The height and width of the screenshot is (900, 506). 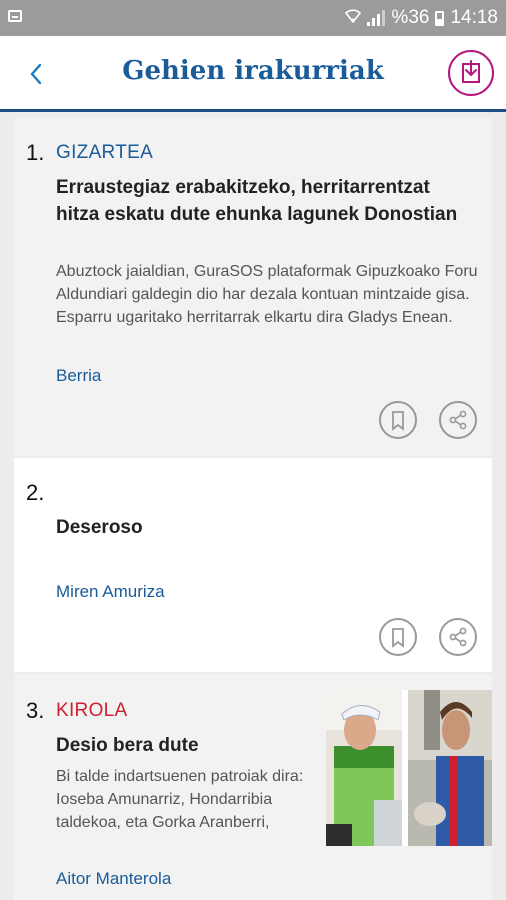 What do you see at coordinates (440, 18) in the screenshot?
I see `battery-icon` at bounding box center [440, 18].